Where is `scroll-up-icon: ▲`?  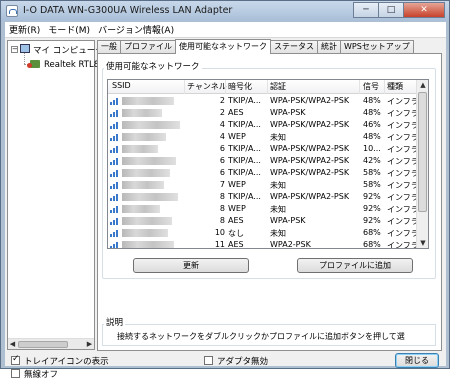 scroll-up-icon: ▲ is located at coordinates (423, 85).